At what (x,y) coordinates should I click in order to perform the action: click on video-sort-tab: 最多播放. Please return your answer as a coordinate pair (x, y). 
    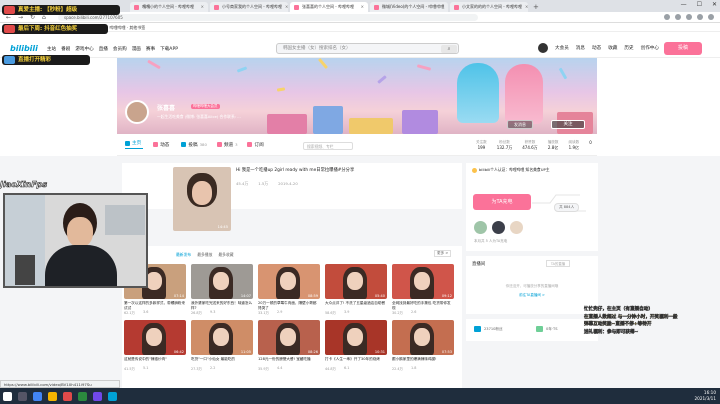
    Looking at the image, I should click on (204, 255).